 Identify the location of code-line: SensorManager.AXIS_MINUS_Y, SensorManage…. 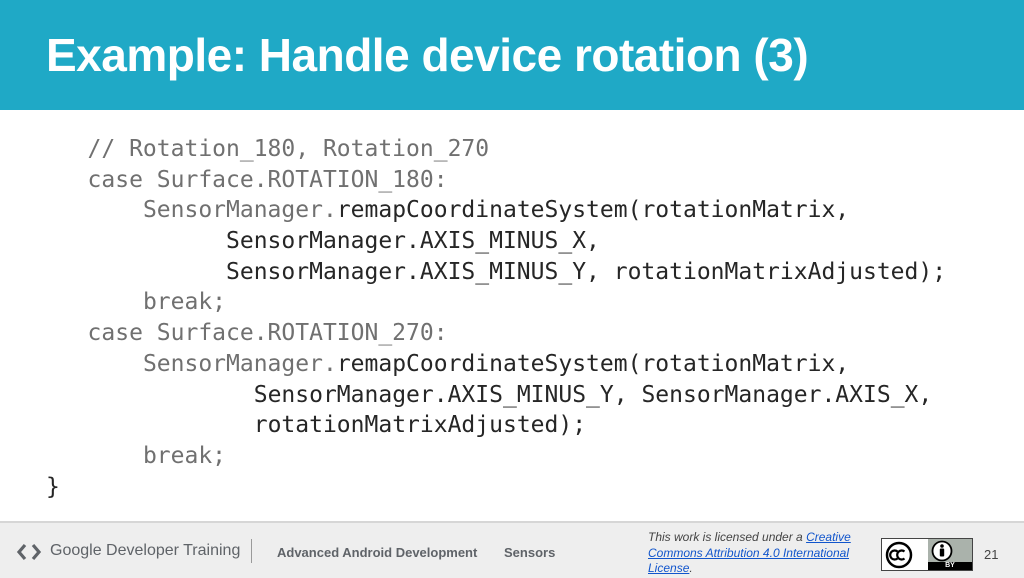
(496, 395).